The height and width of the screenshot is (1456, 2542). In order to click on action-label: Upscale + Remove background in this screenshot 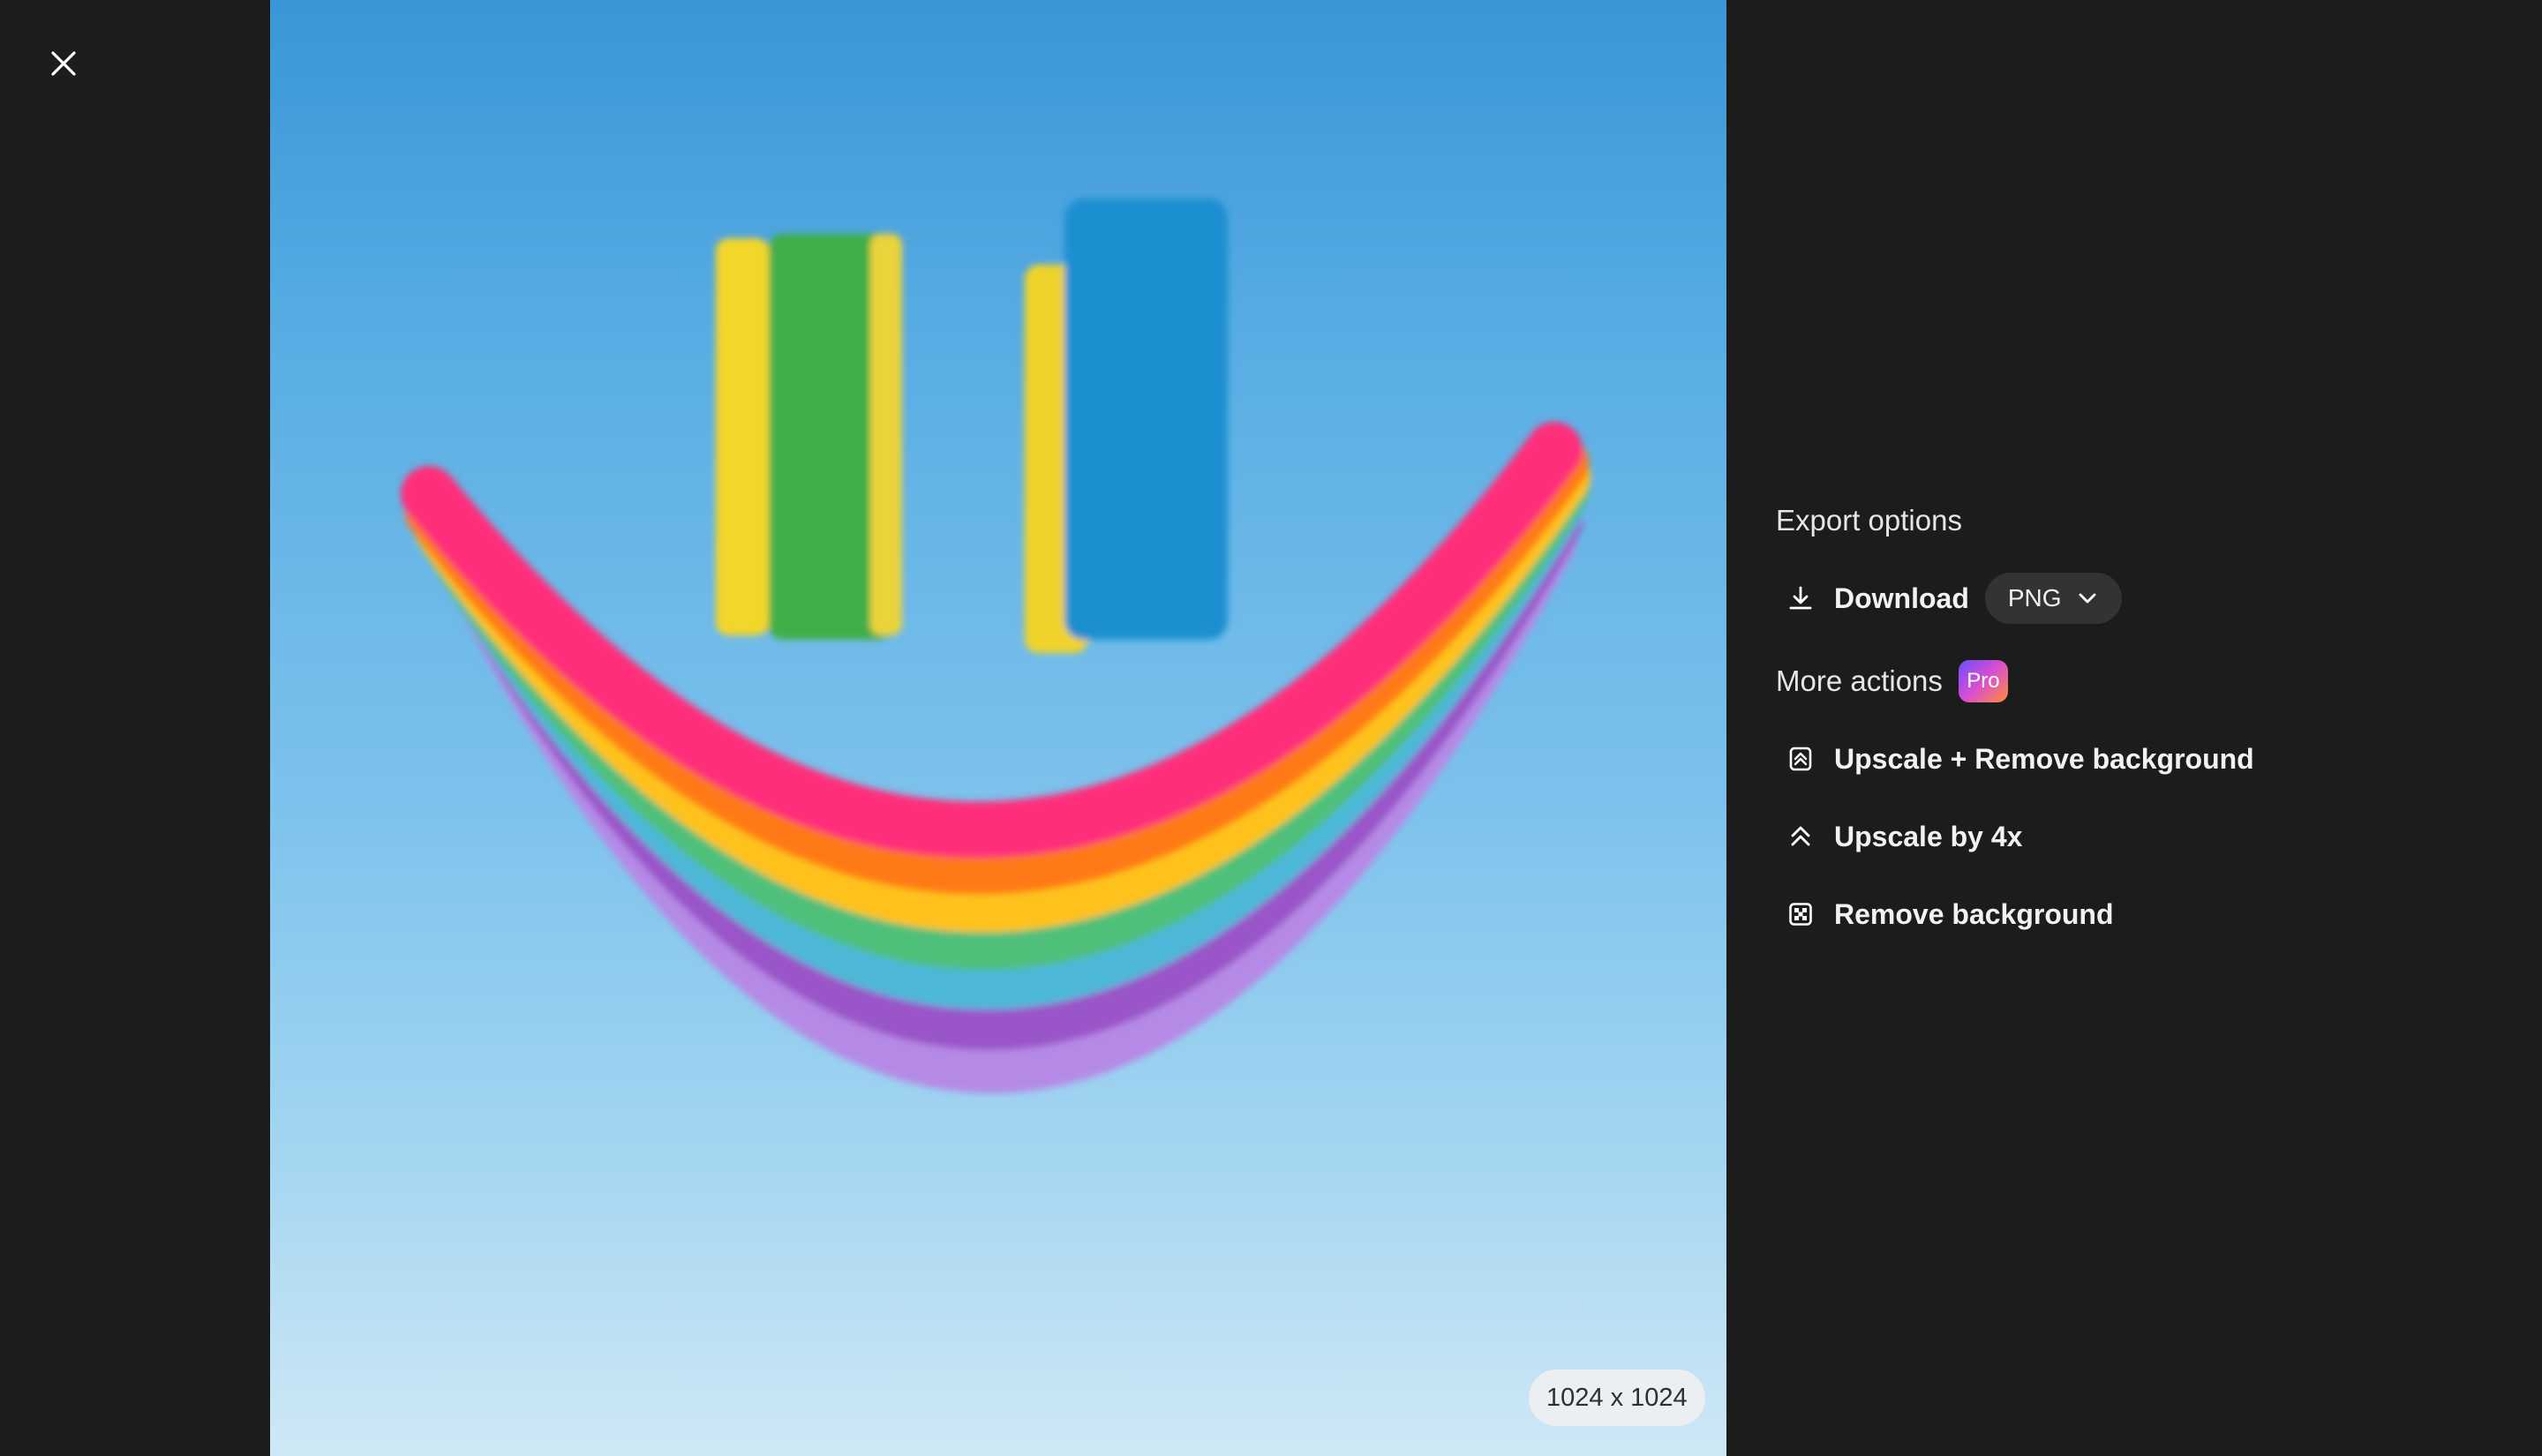, I will do `click(2044, 758)`.